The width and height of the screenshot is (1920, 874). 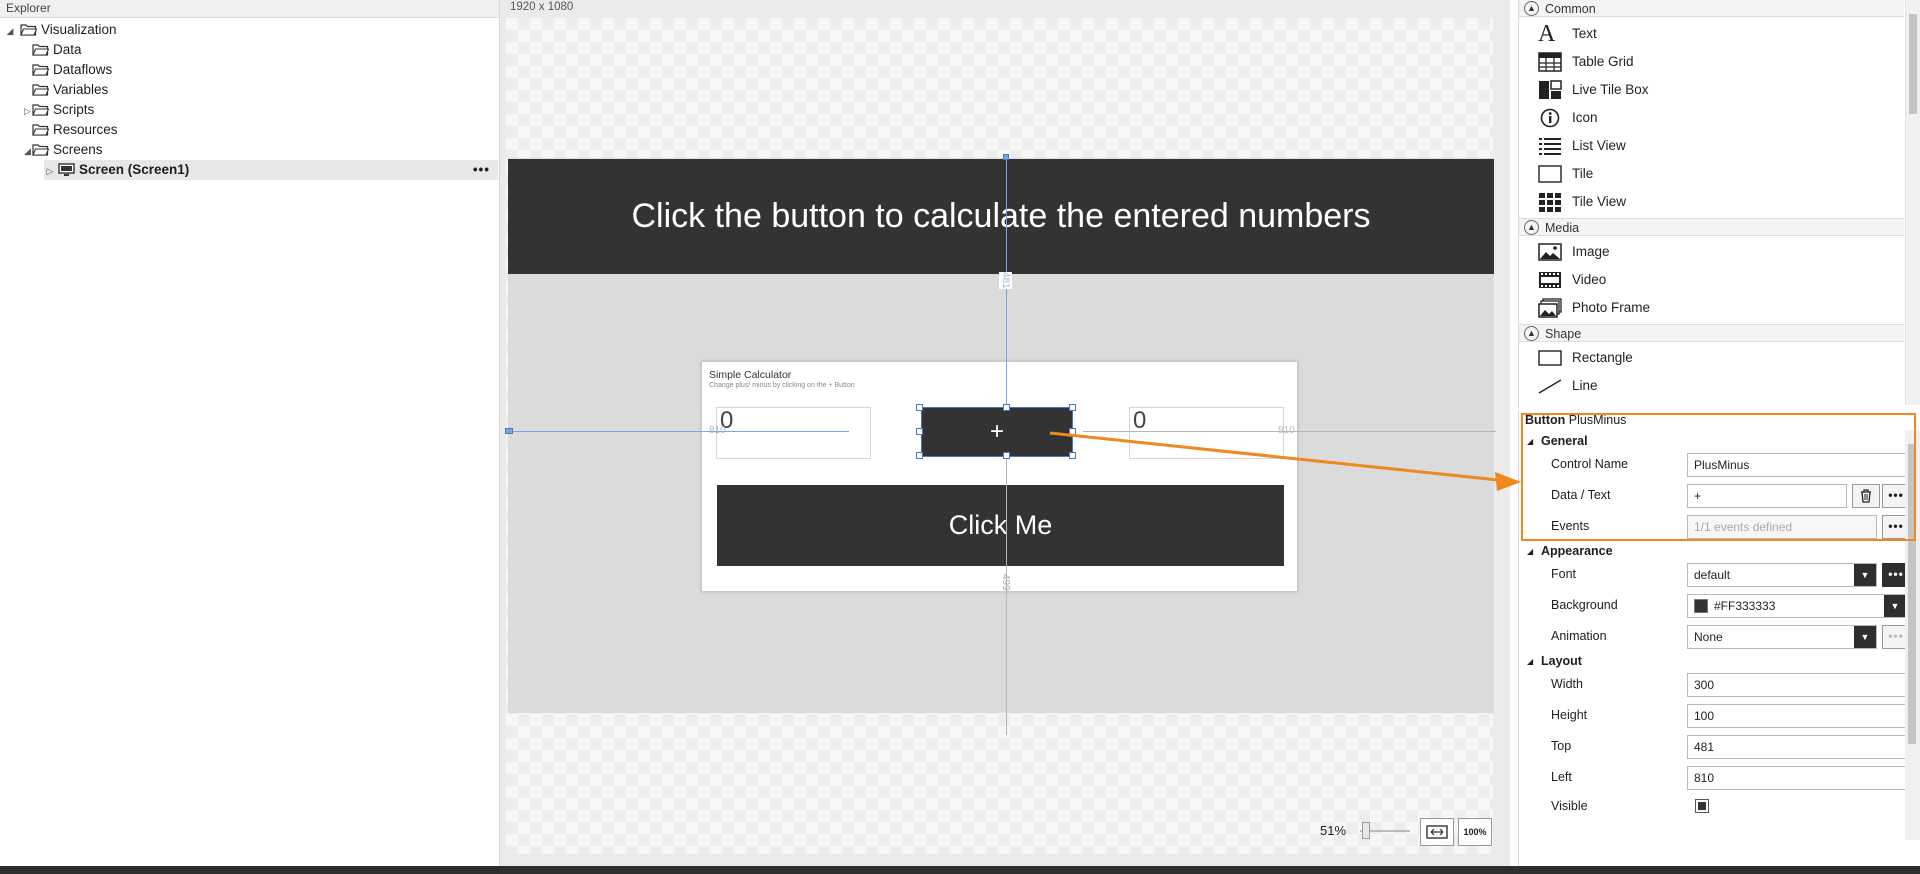 What do you see at coordinates (1912, 202) in the screenshot?
I see `toolbox-scrollbar` at bounding box center [1912, 202].